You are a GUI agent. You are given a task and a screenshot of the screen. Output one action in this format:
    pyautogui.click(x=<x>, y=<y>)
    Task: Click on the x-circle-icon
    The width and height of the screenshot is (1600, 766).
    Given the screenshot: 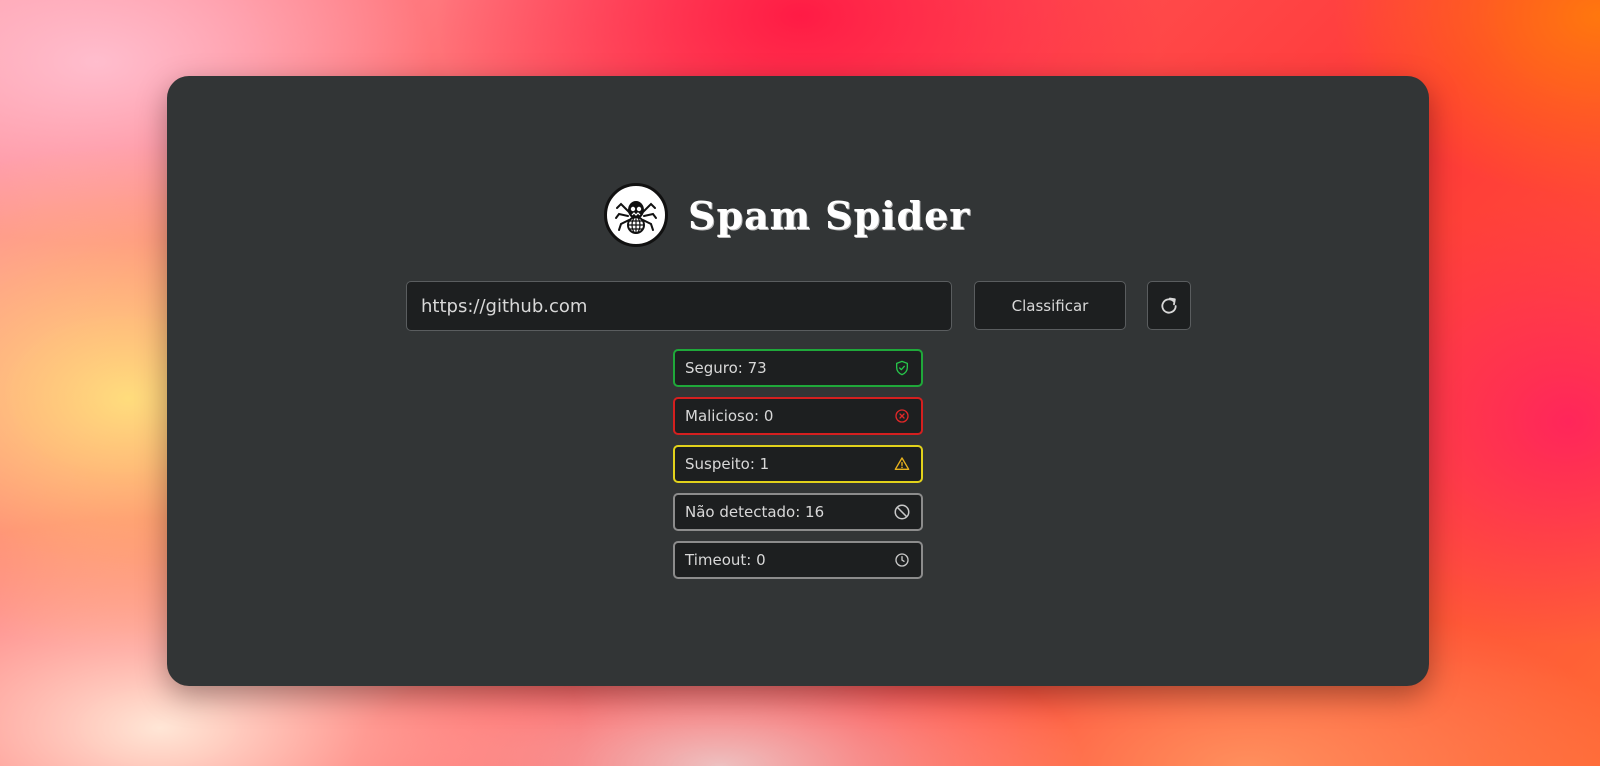 What is the action you would take?
    pyautogui.click(x=902, y=416)
    